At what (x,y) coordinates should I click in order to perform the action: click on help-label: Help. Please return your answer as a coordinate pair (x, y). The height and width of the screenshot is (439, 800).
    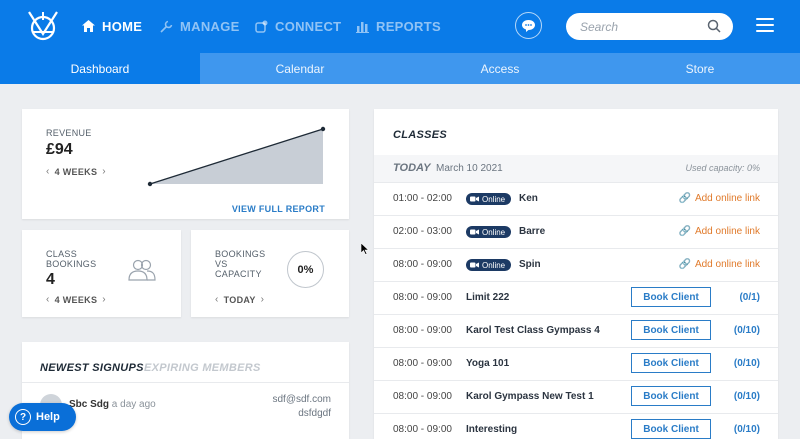
    Looking at the image, I should click on (48, 417).